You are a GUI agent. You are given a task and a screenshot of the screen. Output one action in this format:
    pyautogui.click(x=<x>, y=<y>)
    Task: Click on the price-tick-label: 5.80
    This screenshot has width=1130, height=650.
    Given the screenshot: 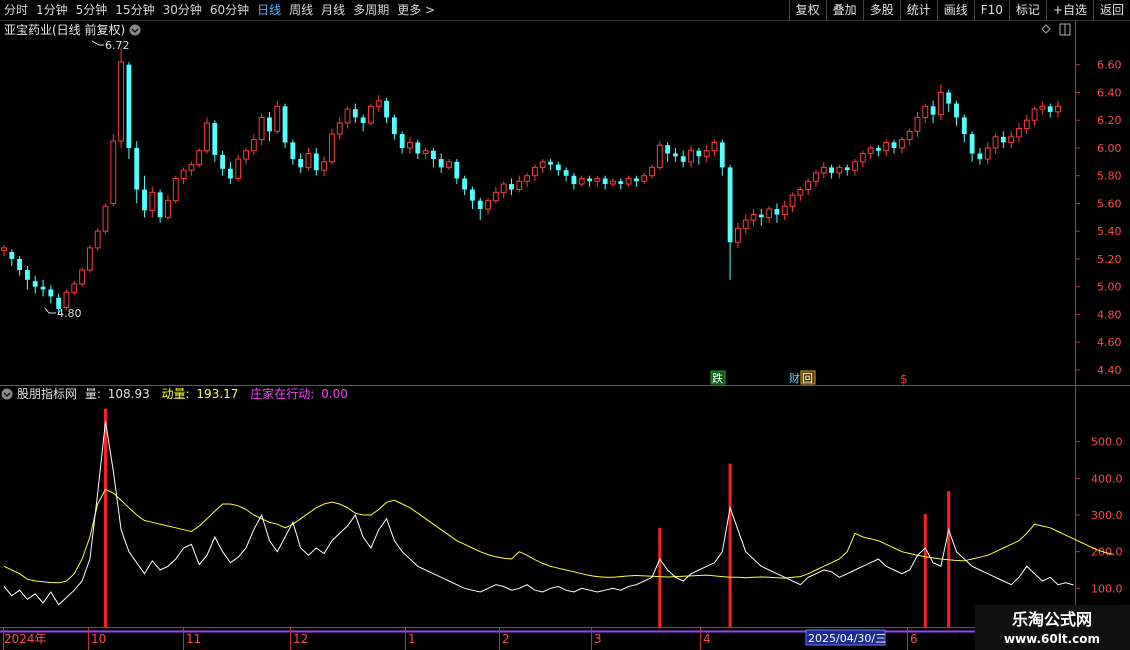 What is the action you would take?
    pyautogui.click(x=1109, y=176)
    